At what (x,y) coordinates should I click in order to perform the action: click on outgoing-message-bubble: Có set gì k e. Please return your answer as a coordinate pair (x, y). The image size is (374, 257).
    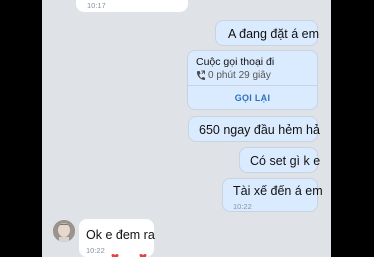
    Looking at the image, I should click on (280, 160).